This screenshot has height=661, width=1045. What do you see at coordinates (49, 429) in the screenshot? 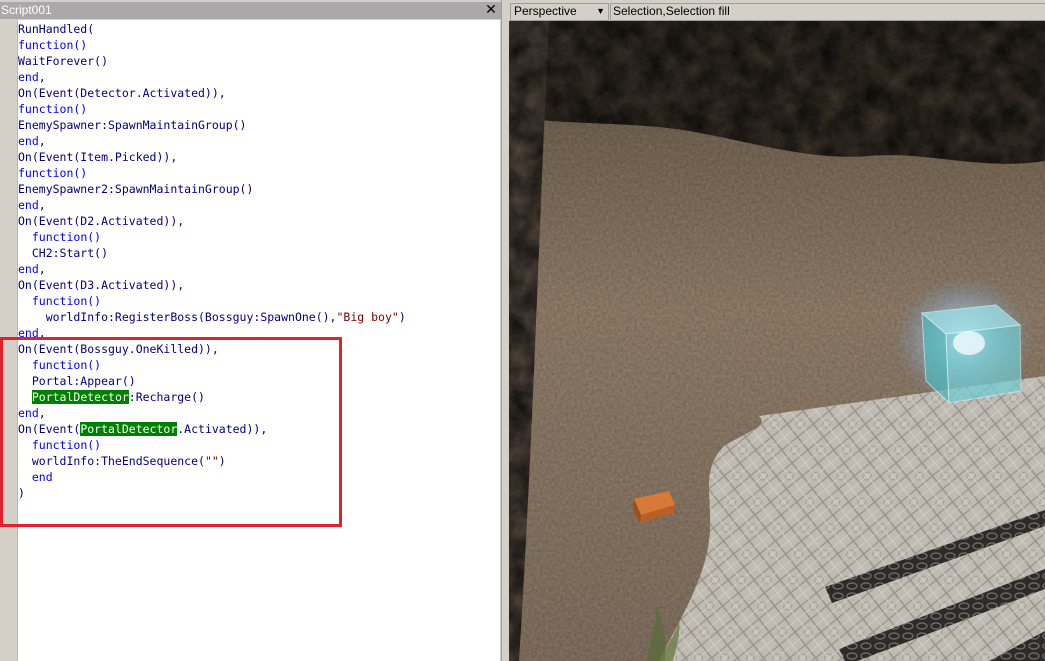
I see `code-token: On(Event(` at bounding box center [49, 429].